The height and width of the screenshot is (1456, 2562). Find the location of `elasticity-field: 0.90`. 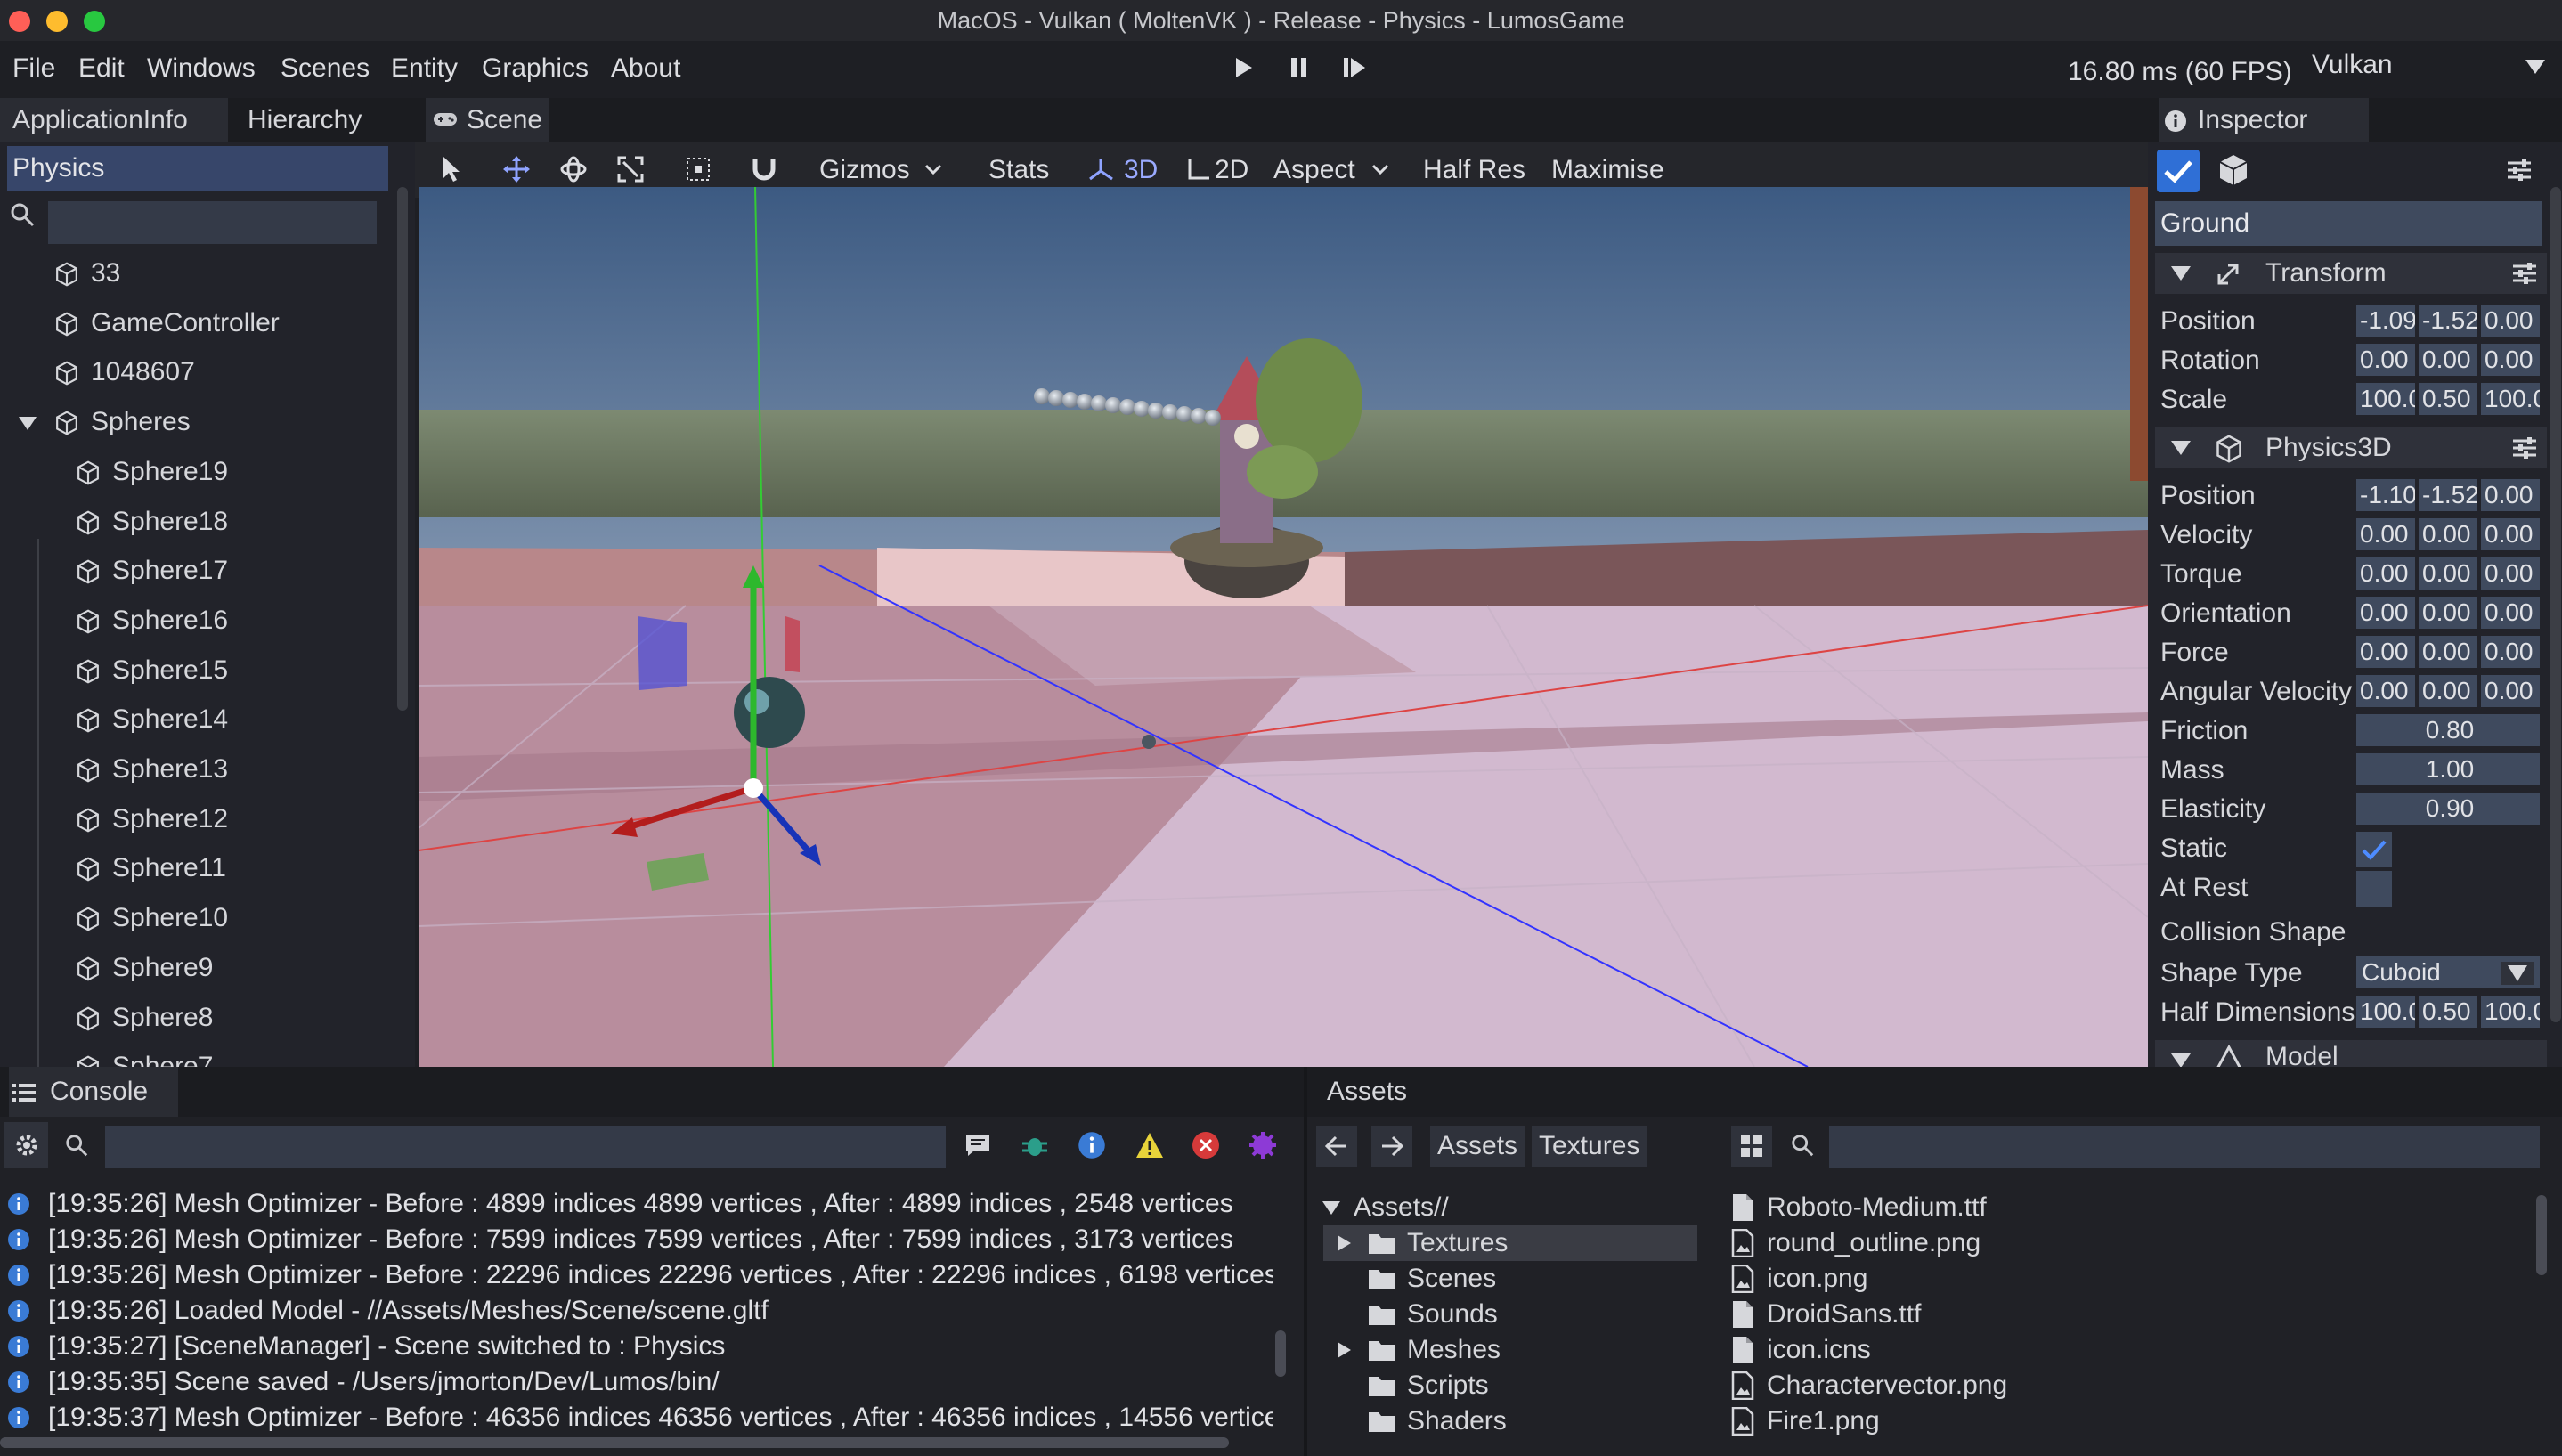

elasticity-field: 0.90 is located at coordinates (2448, 809).